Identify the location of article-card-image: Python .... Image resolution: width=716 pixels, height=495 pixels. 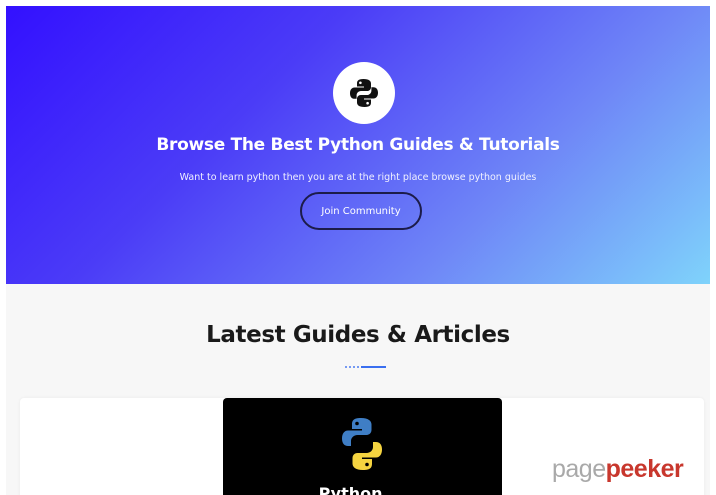
(362, 446).